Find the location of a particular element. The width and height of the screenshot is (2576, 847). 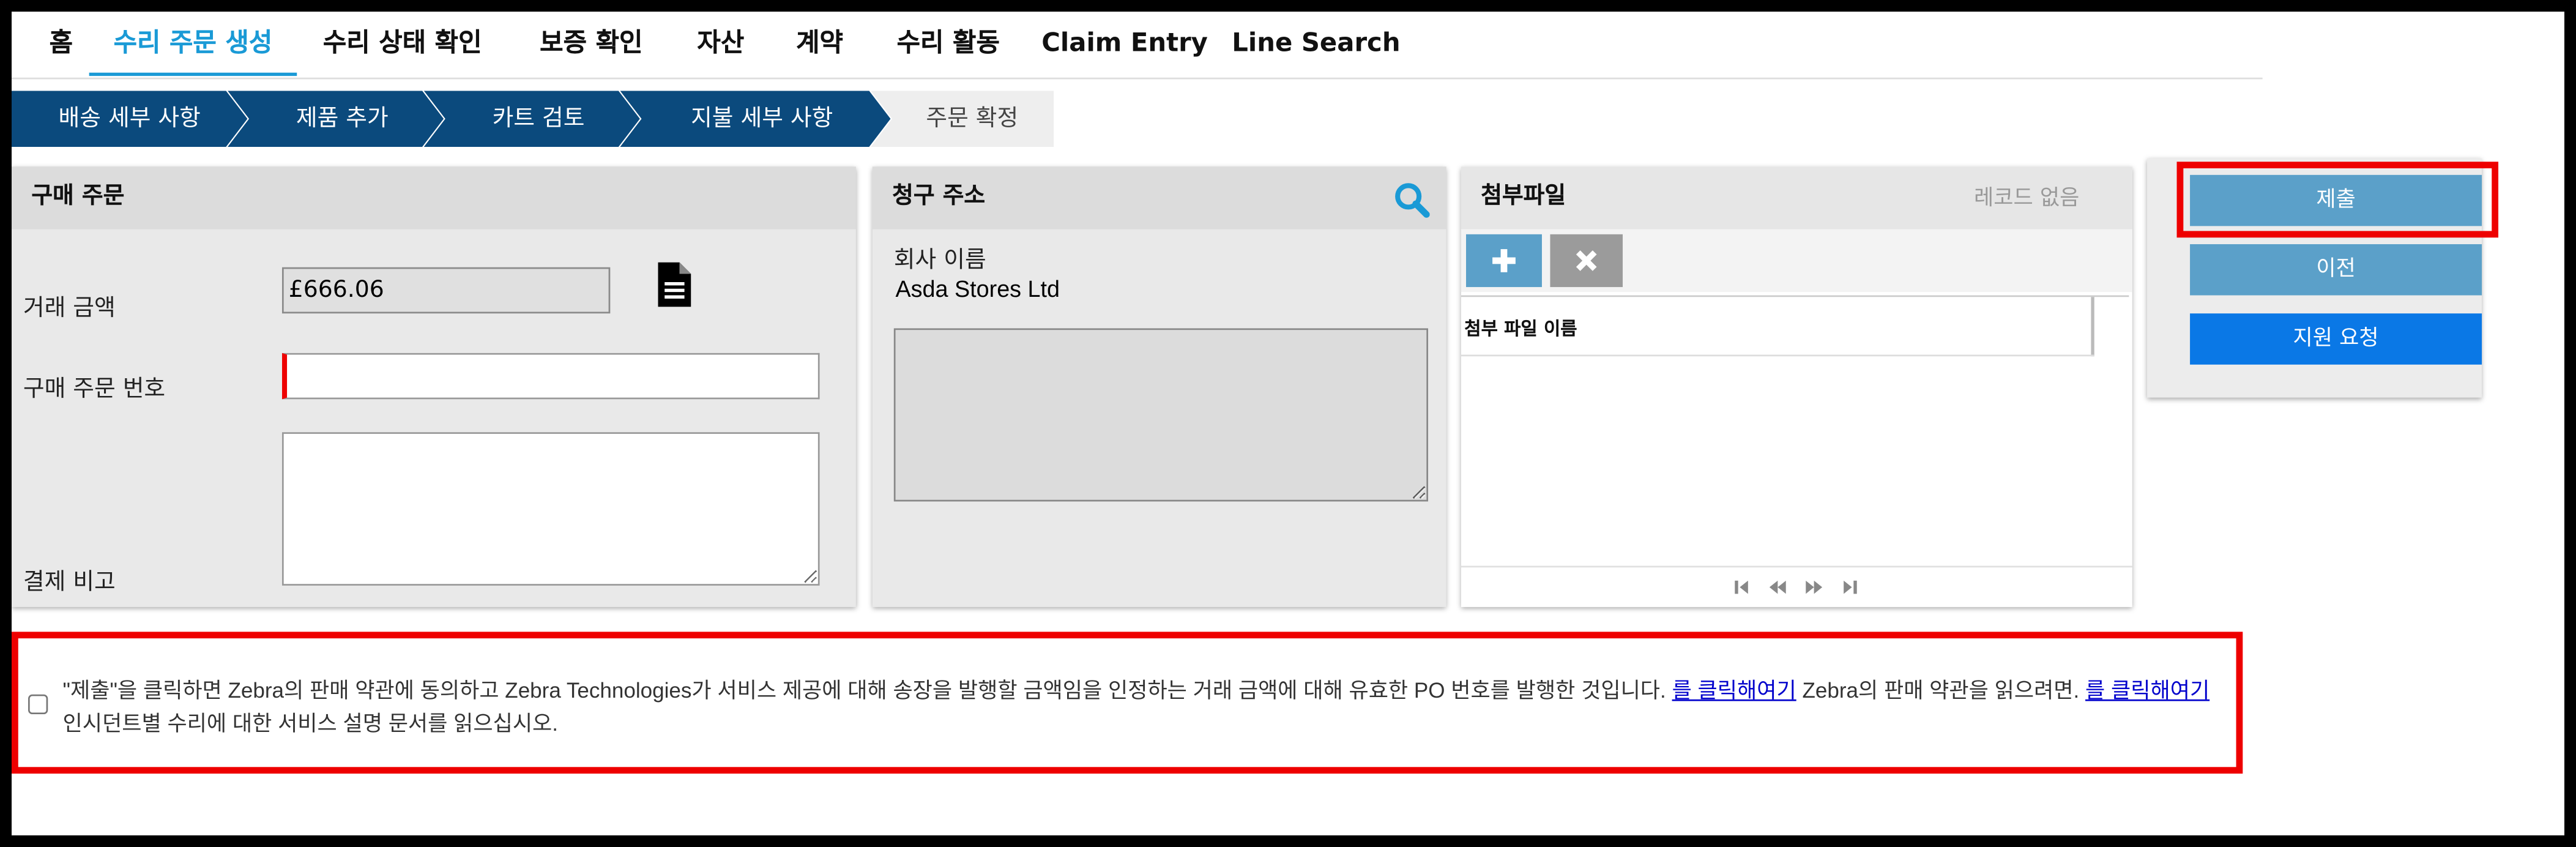

payment-note-textarea is located at coordinates (550, 509).